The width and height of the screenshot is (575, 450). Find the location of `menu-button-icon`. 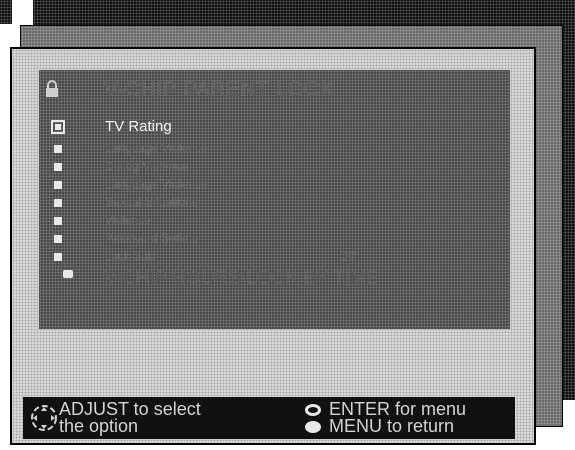

menu-button-icon is located at coordinates (313, 427).